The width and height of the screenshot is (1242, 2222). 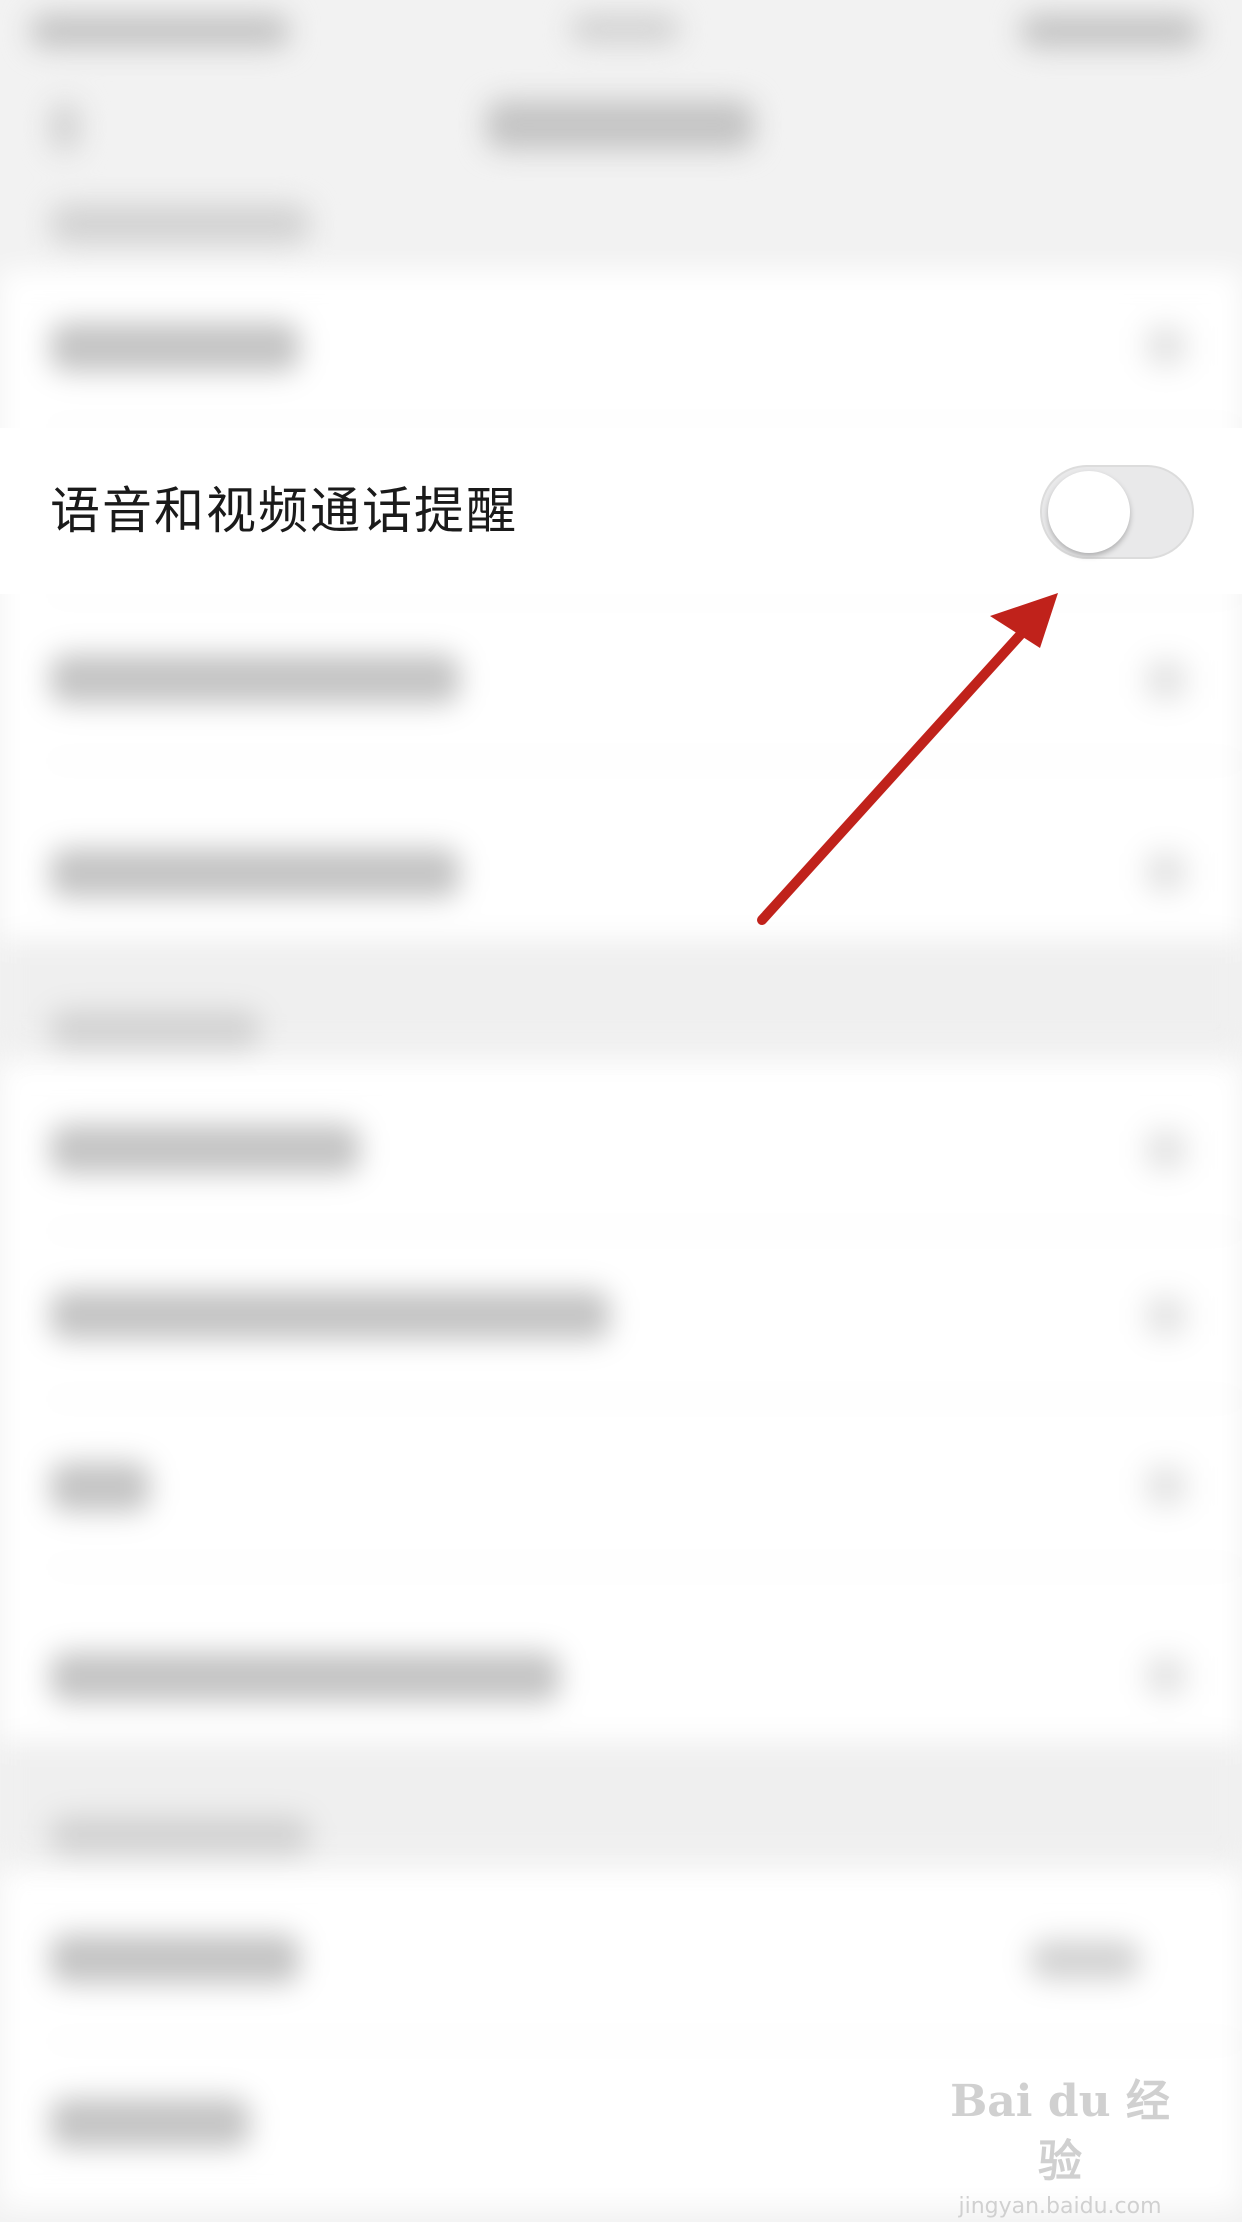 I want to click on watermark-logo: Bai du 经验, so click(x=1060, y=2131).